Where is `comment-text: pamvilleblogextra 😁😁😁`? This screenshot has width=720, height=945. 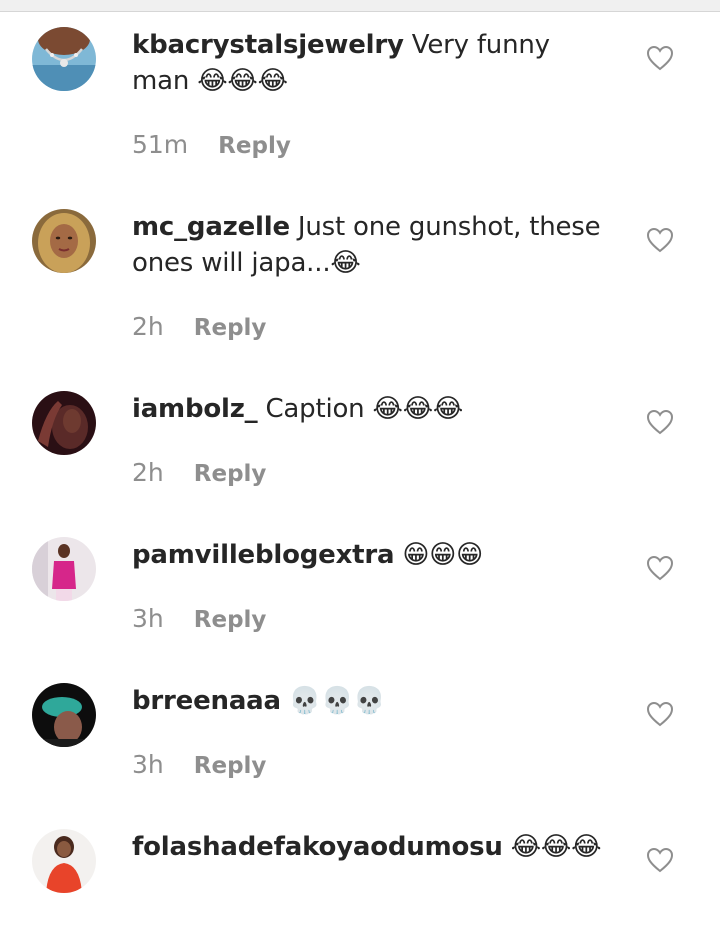
comment-text: pamvilleblogextra 😁😁😁 is located at coordinates (372, 555).